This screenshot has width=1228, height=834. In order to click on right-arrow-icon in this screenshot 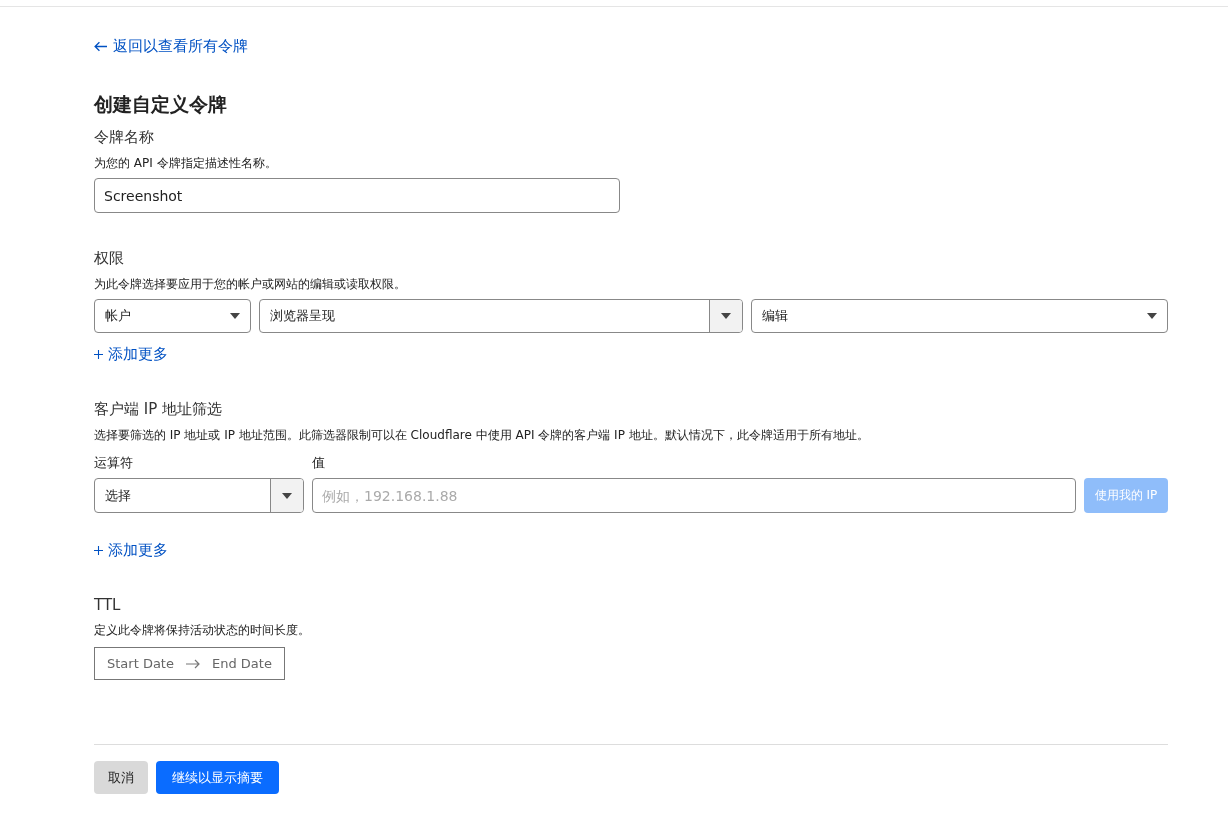, I will do `click(192, 663)`.